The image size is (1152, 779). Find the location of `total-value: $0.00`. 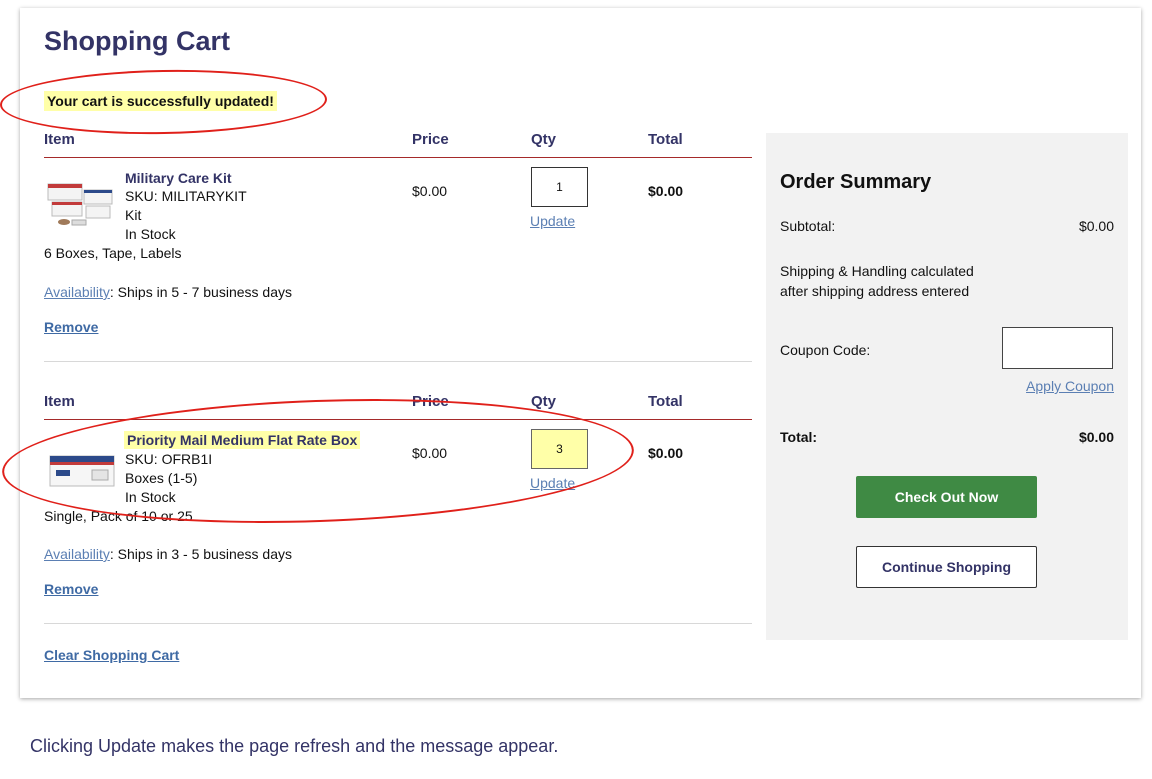

total-value: $0.00 is located at coordinates (1096, 437).